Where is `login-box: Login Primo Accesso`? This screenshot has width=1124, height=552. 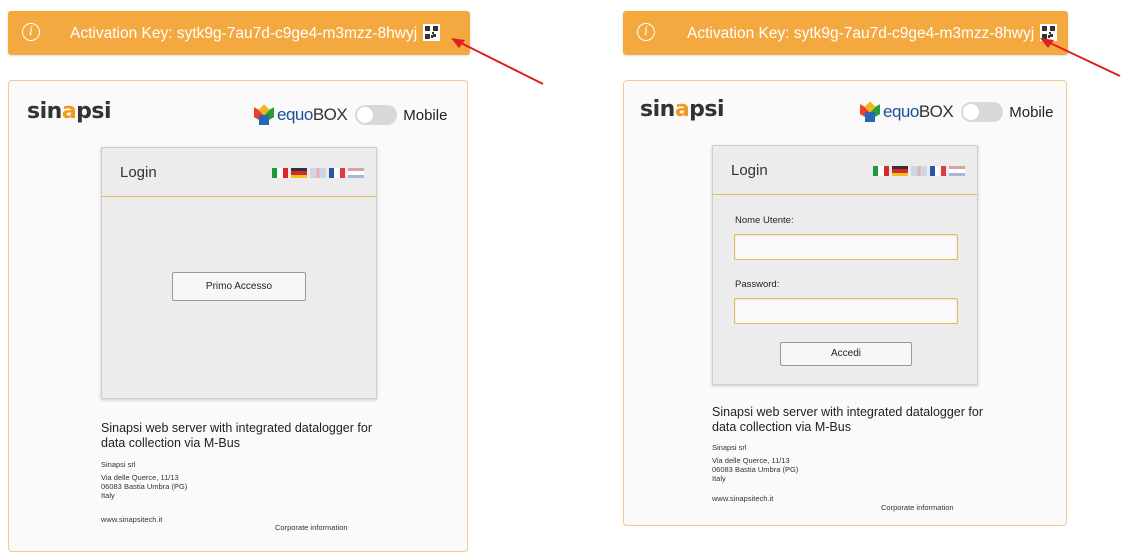 login-box: Login Primo Accesso is located at coordinates (239, 273).